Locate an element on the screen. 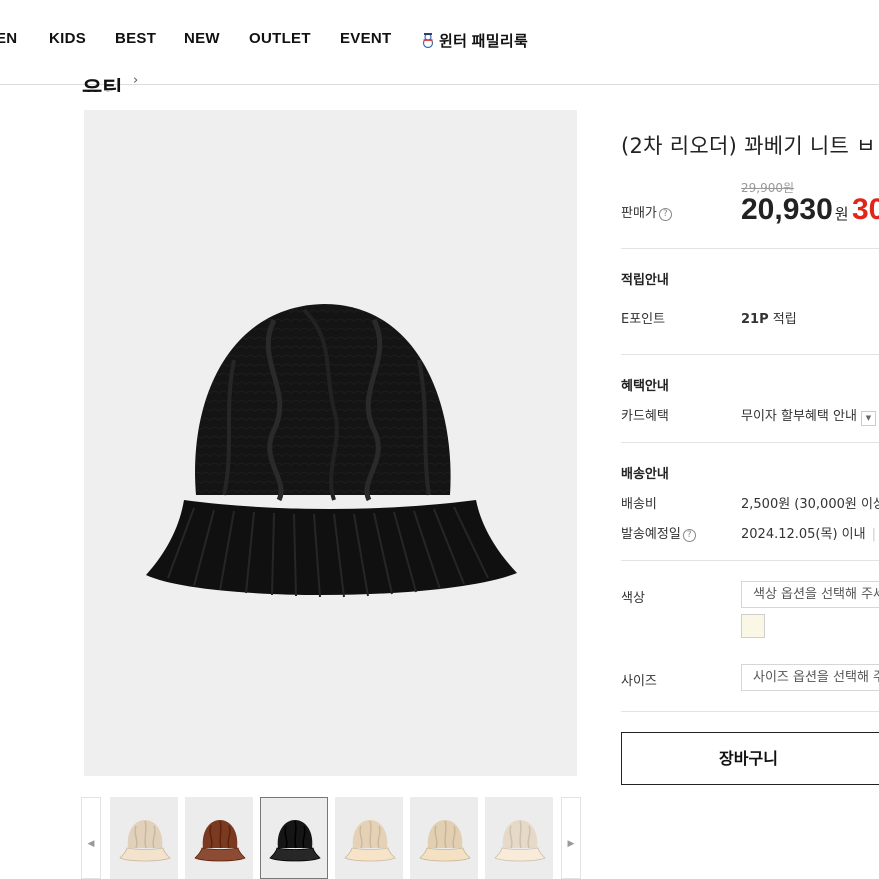  shipping-fee-label: 배송비 is located at coordinates (639, 504).